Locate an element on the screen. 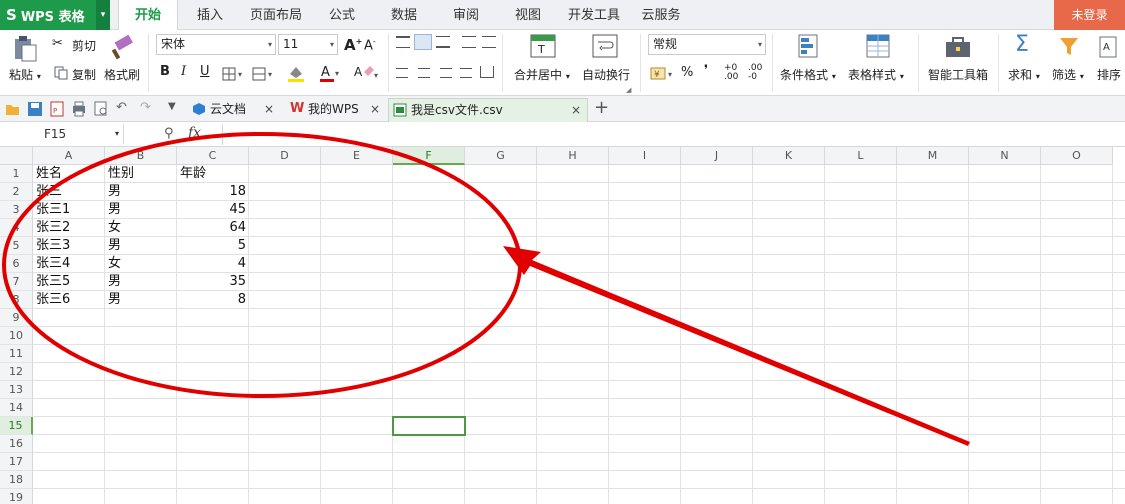 The height and width of the screenshot is (504, 1125). new-tab-icon: + is located at coordinates (601, 107).